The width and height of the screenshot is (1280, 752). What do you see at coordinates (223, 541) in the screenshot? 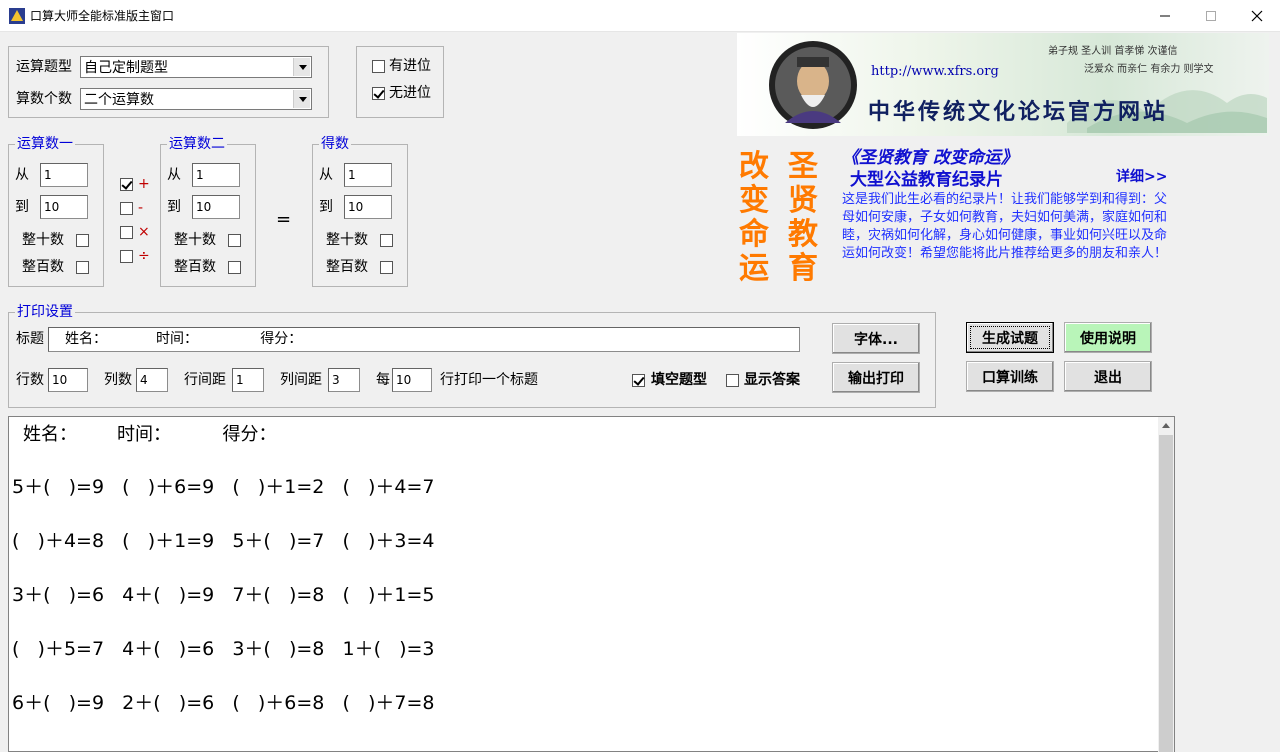
I see `problem-row: ( )＋4=8 ( )＋1=9 5＋( )=7 ( )＋3=4` at bounding box center [223, 541].